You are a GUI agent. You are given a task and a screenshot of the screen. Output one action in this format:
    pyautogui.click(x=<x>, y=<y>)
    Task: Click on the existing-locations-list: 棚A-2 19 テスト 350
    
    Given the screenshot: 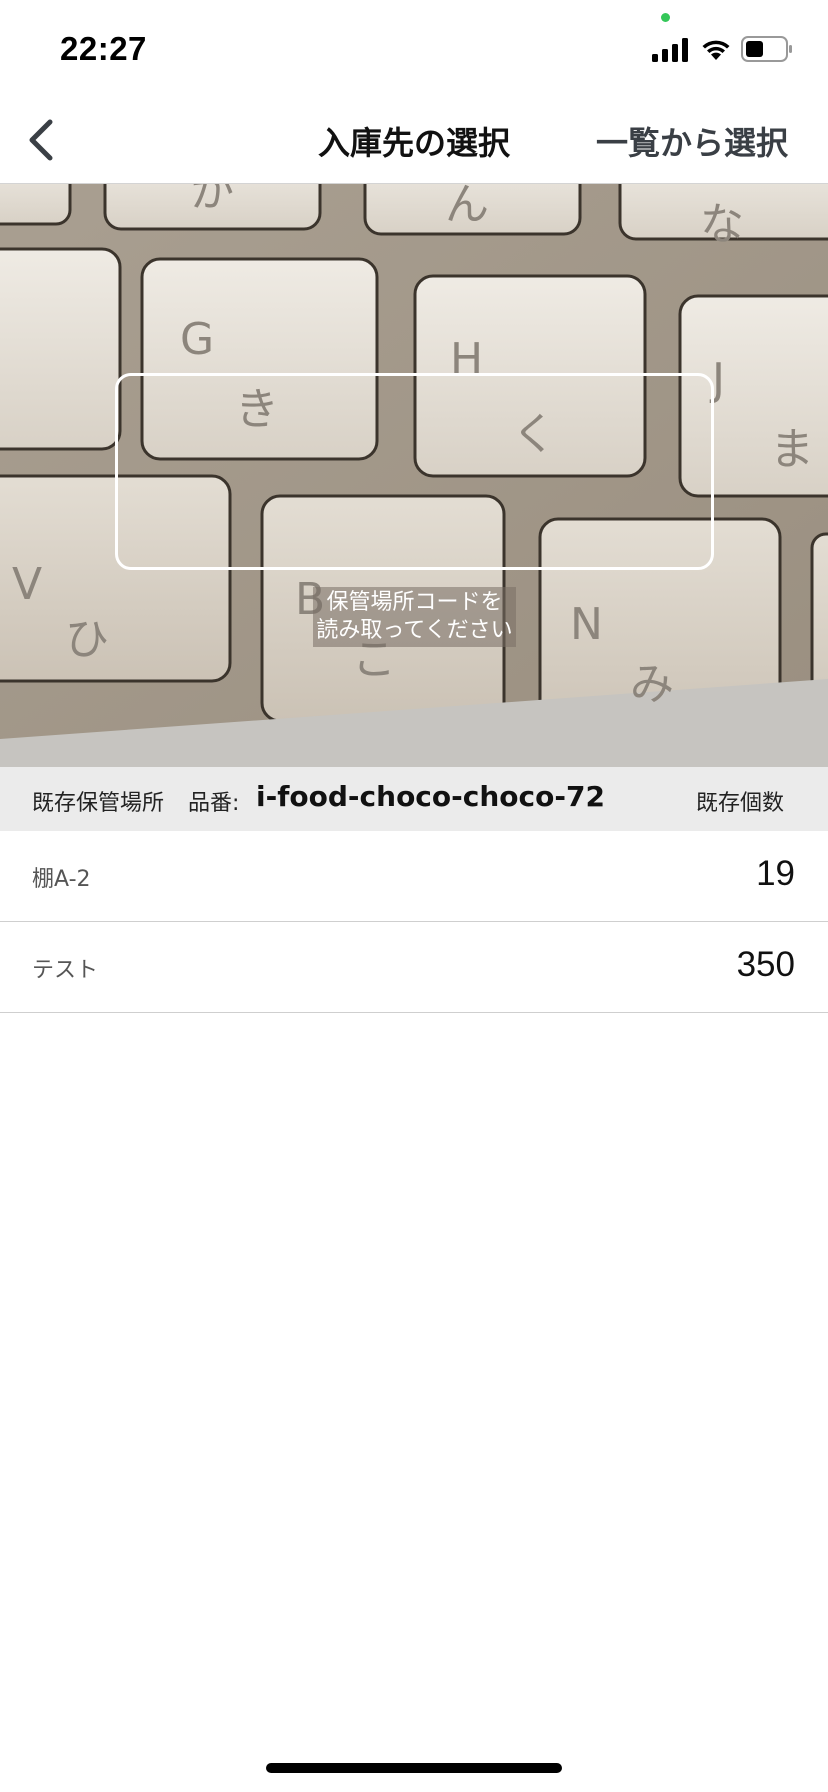 What is the action you would take?
    pyautogui.click(x=414, y=922)
    